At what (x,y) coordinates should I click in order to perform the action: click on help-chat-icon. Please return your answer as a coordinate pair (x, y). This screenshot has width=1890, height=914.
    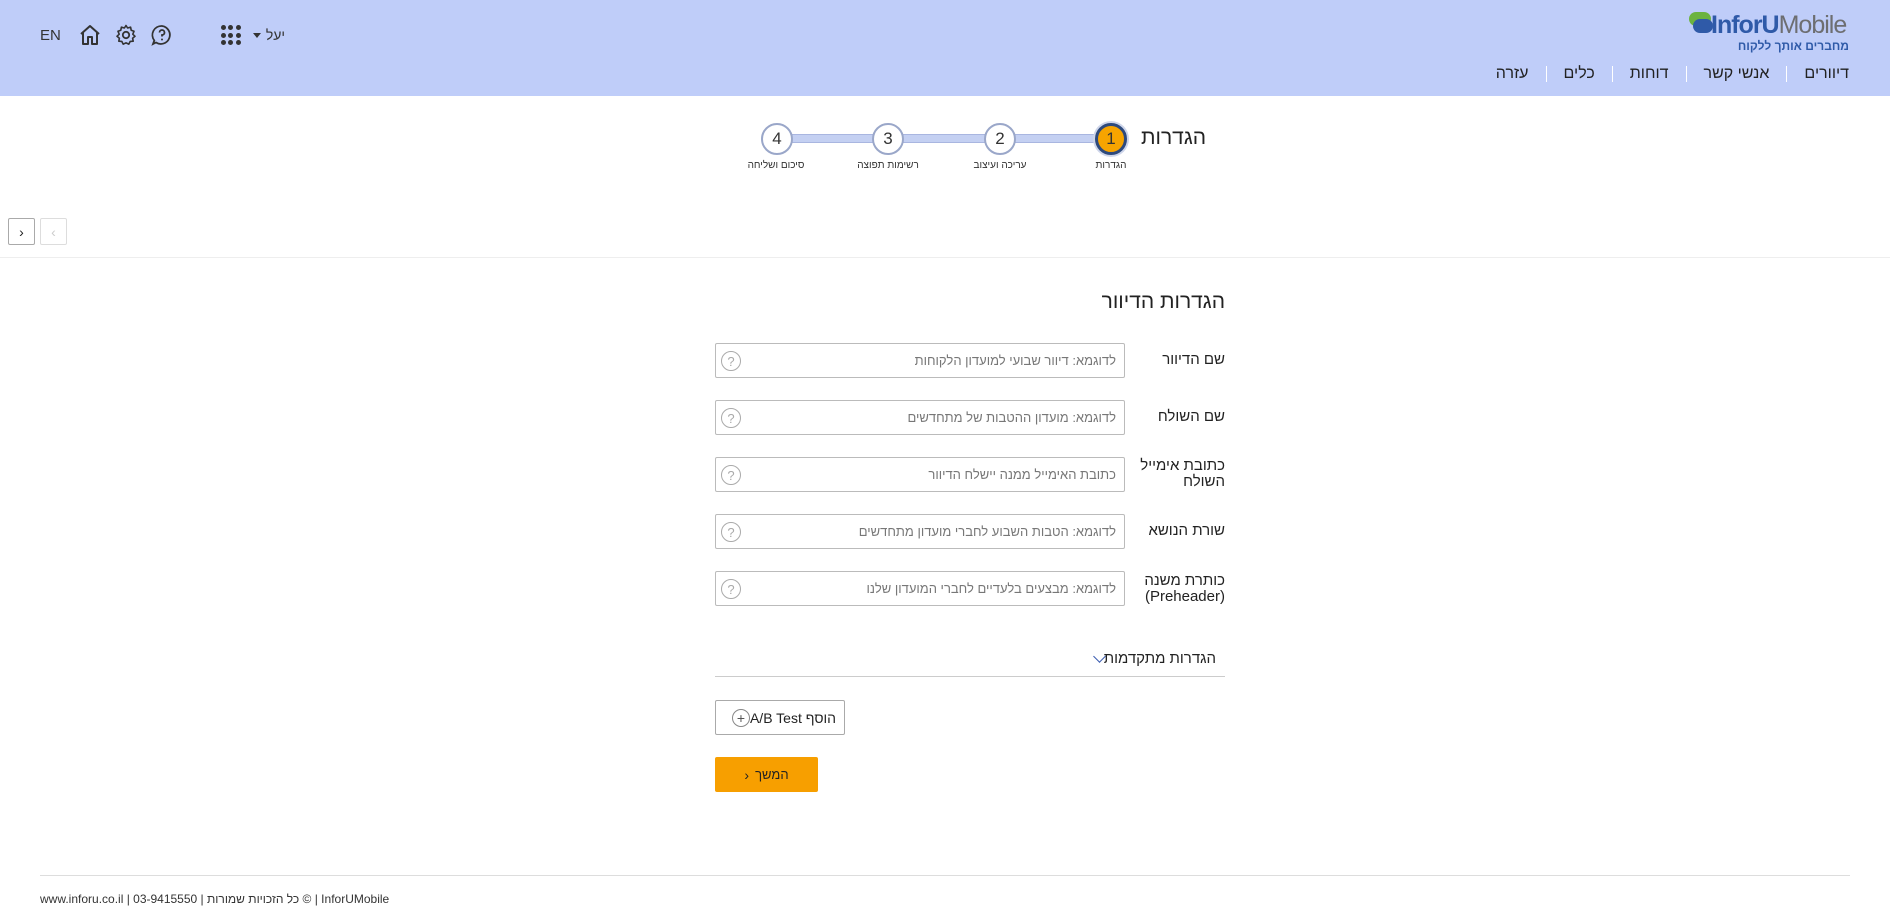
    Looking at the image, I should click on (162, 35).